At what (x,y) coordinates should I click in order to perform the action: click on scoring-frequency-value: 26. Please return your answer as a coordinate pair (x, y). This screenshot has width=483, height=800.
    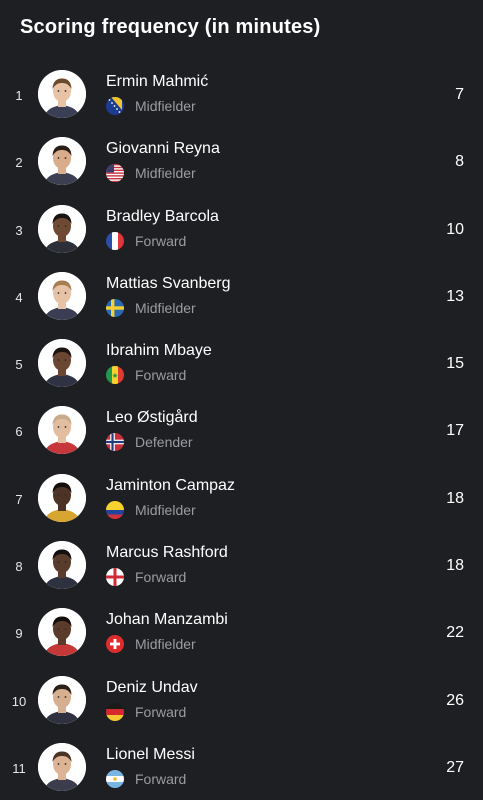
    Looking at the image, I should click on (455, 700).